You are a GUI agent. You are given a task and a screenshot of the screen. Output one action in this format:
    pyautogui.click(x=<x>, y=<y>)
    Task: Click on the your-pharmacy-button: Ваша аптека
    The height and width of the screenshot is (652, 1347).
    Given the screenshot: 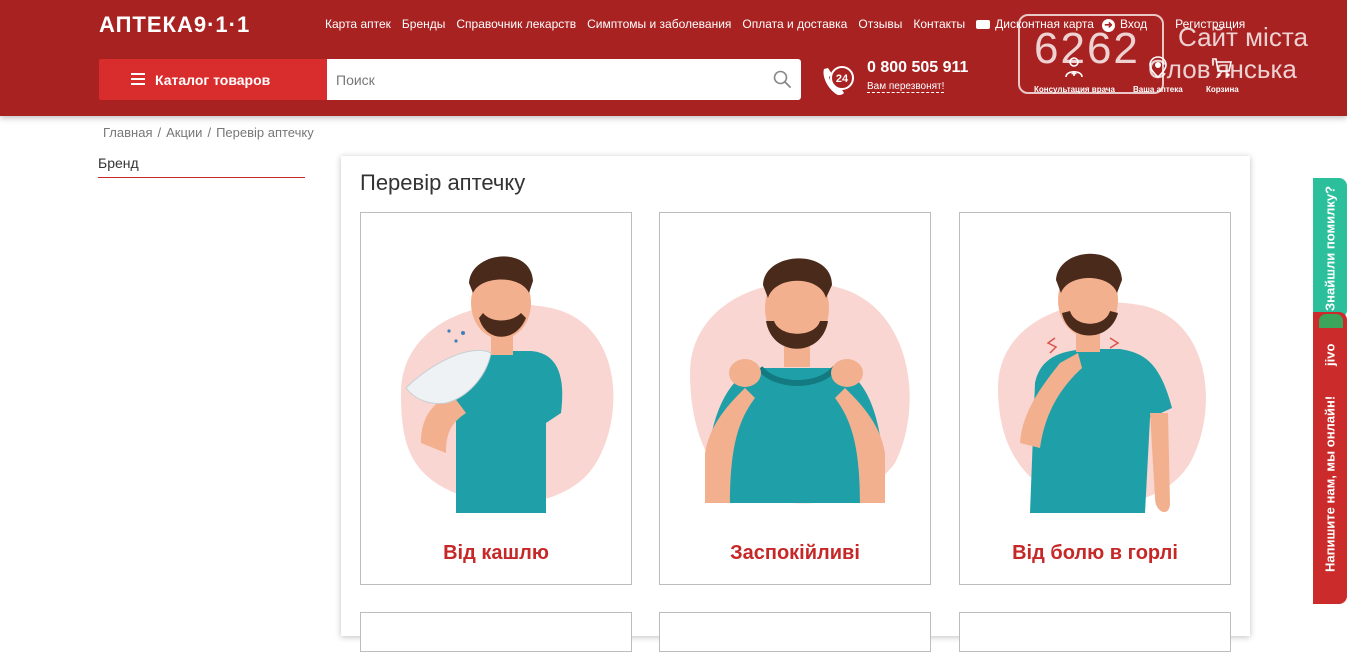 What is the action you would take?
    pyautogui.click(x=1158, y=74)
    